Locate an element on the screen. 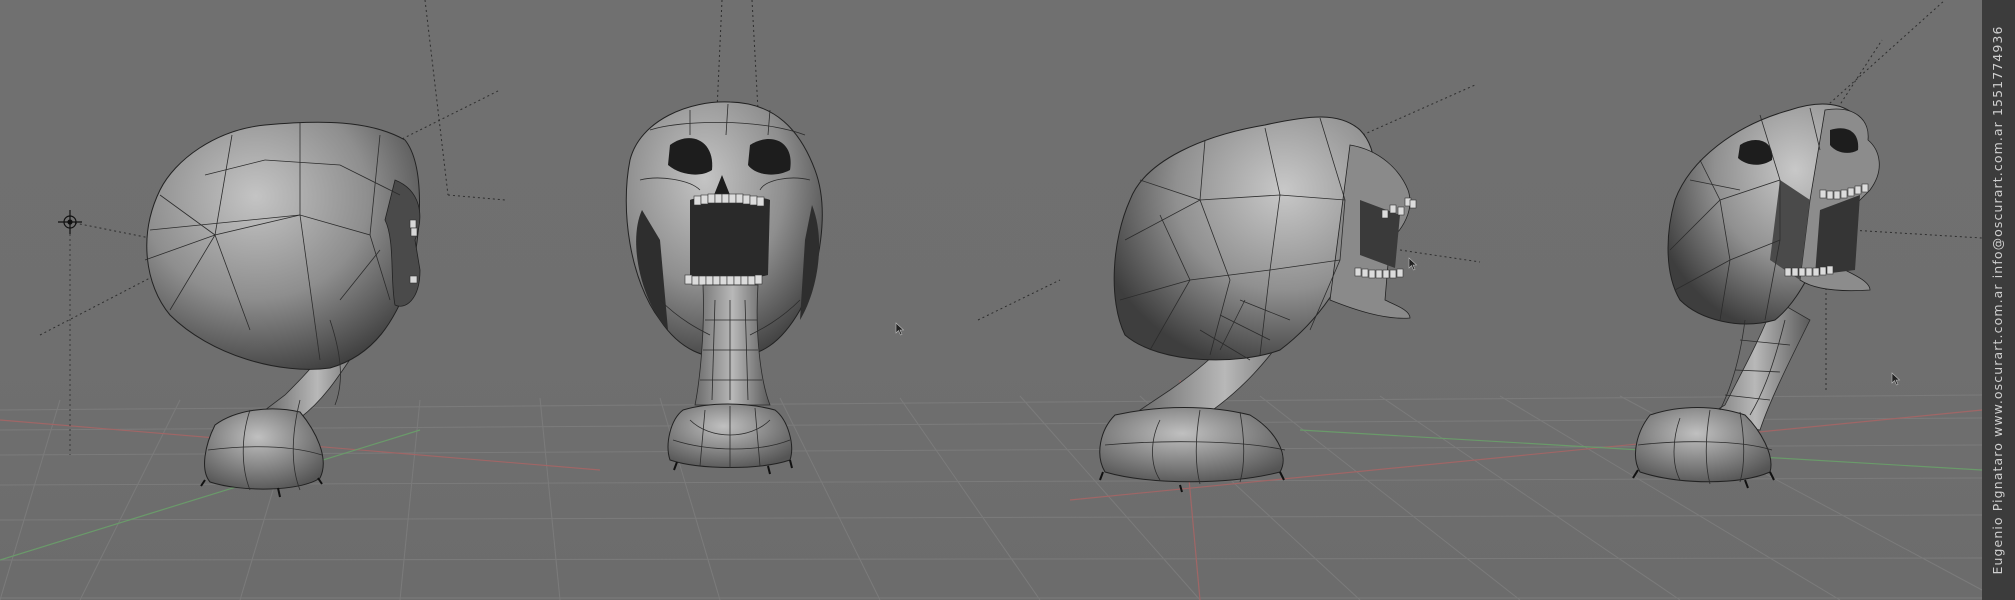  skull-view-front is located at coordinates (724, 288).